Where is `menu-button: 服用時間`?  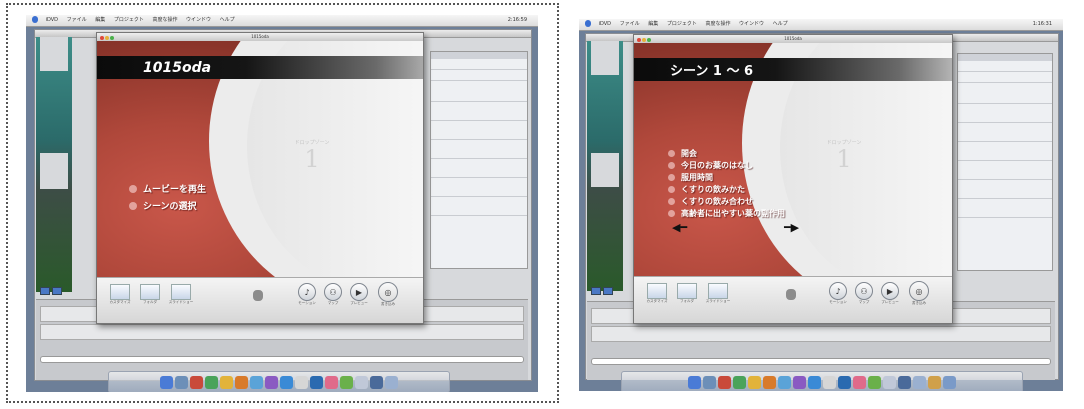
menu-button: 服用時間 is located at coordinates (726, 177).